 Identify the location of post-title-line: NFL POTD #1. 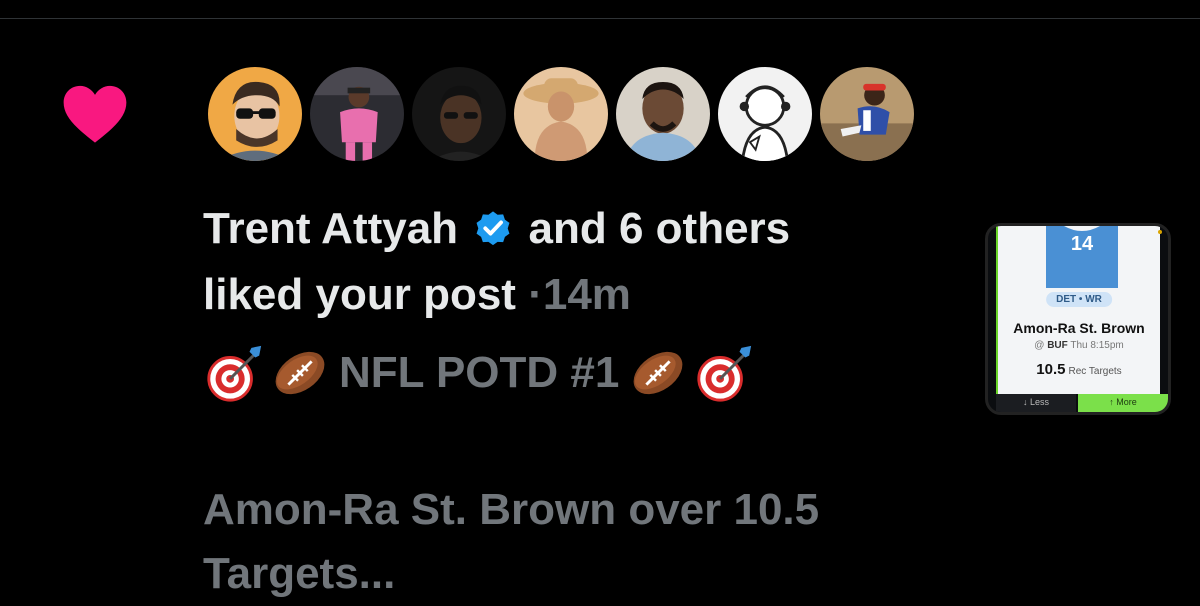
(479, 373).